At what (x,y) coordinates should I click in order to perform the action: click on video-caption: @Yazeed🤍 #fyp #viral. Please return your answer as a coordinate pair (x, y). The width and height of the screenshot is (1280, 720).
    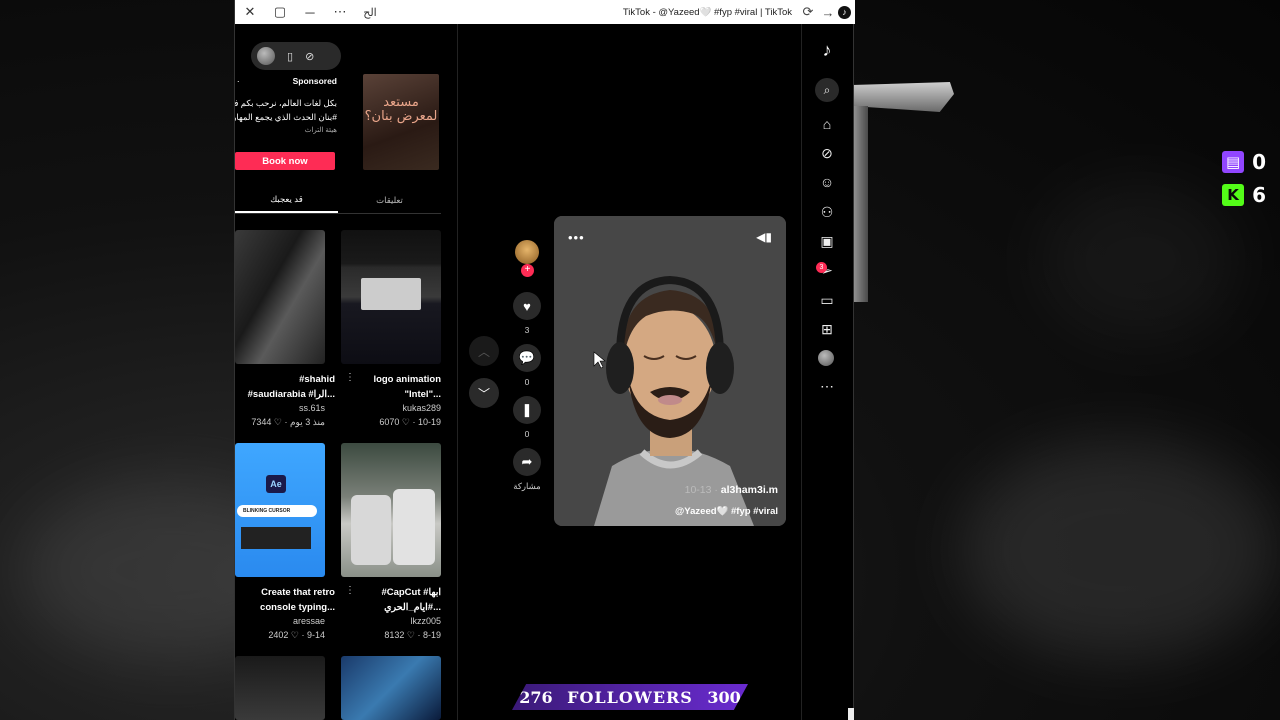
    Looking at the image, I should click on (726, 511).